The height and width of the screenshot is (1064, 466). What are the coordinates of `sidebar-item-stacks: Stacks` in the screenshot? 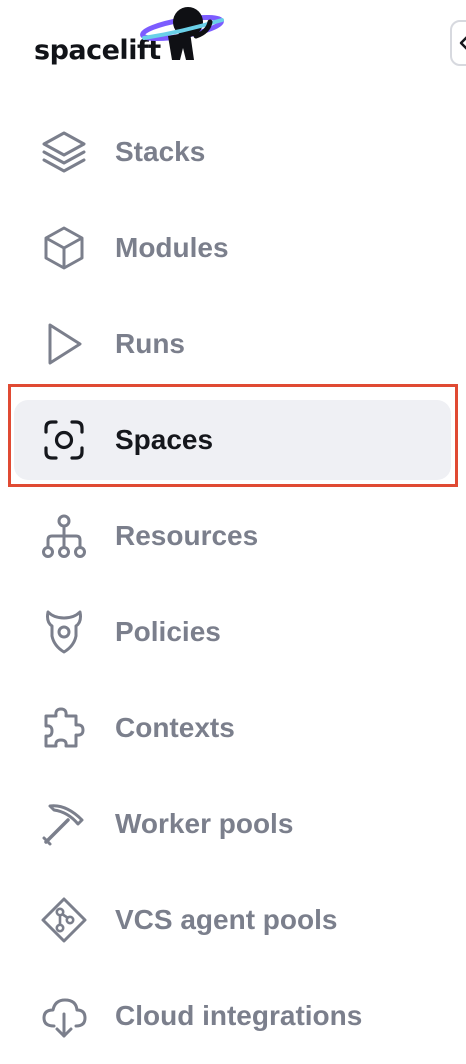 It's located at (232, 152).